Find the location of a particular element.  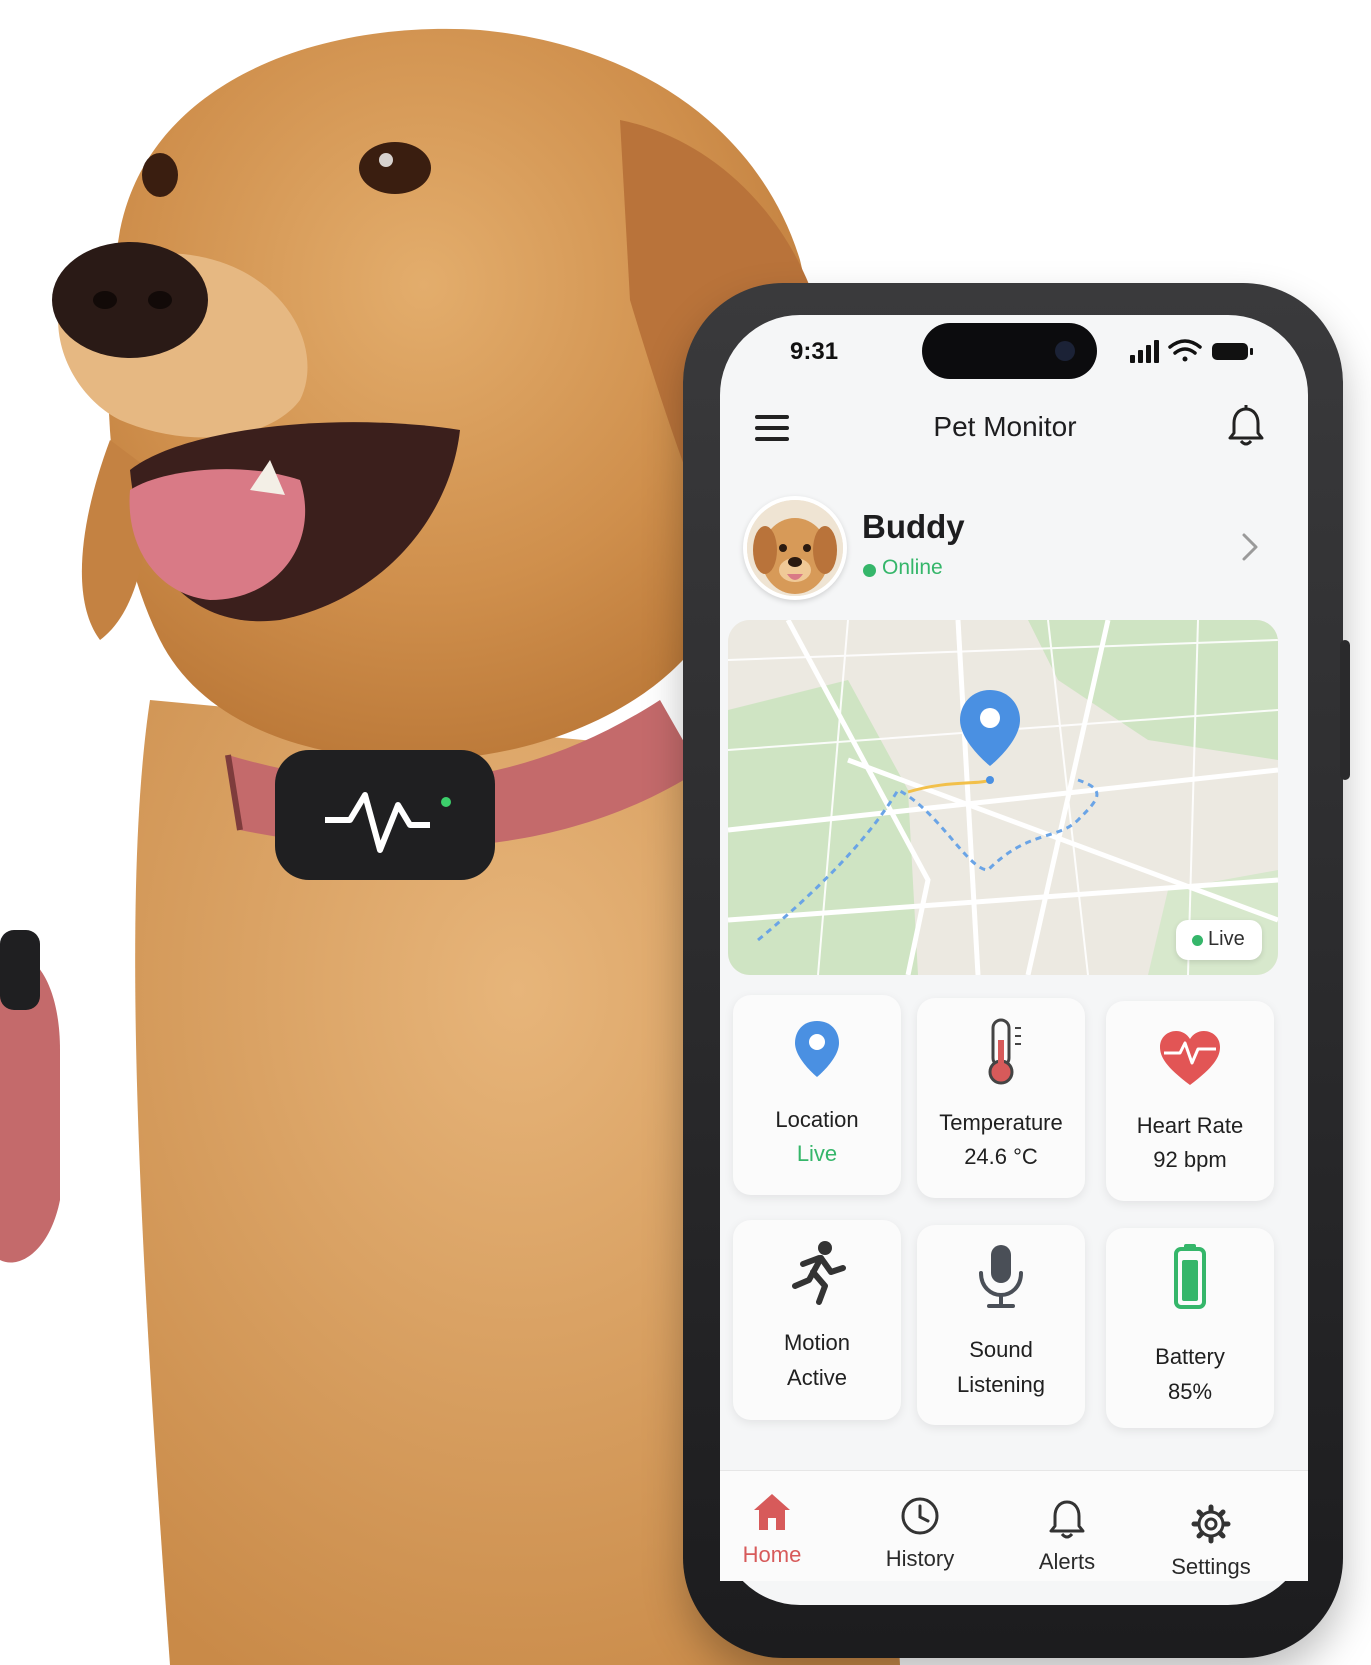

status-icons is located at coordinates (1191, 351).